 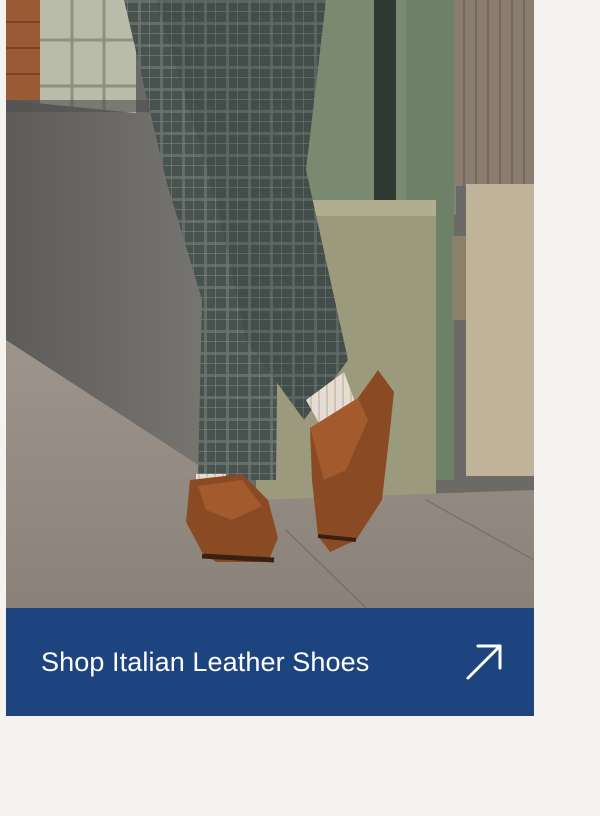 I want to click on shop-italian-leather-shoes-button: Shop Italian Leather Shoes, so click(x=270, y=662).